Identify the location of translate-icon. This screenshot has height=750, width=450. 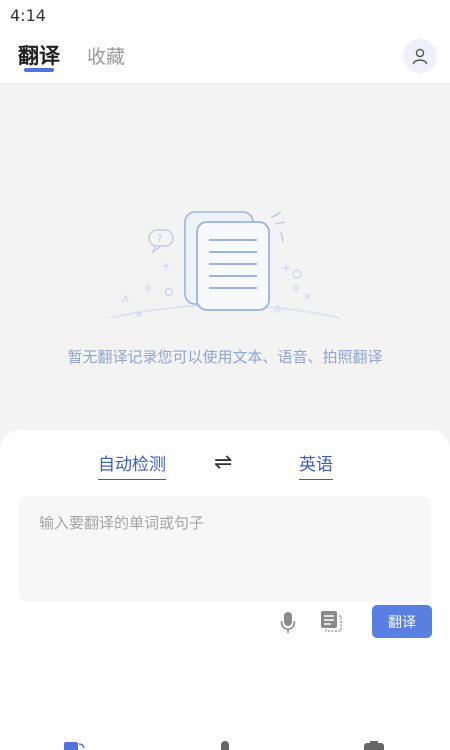
(75, 745).